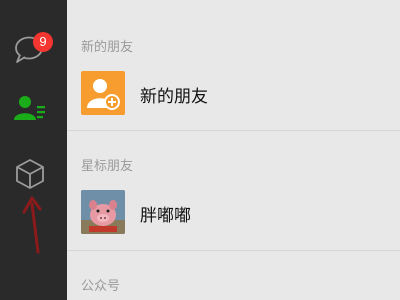  Describe the element at coordinates (103, 93) in the screenshot. I see `add-friend-icon` at that location.